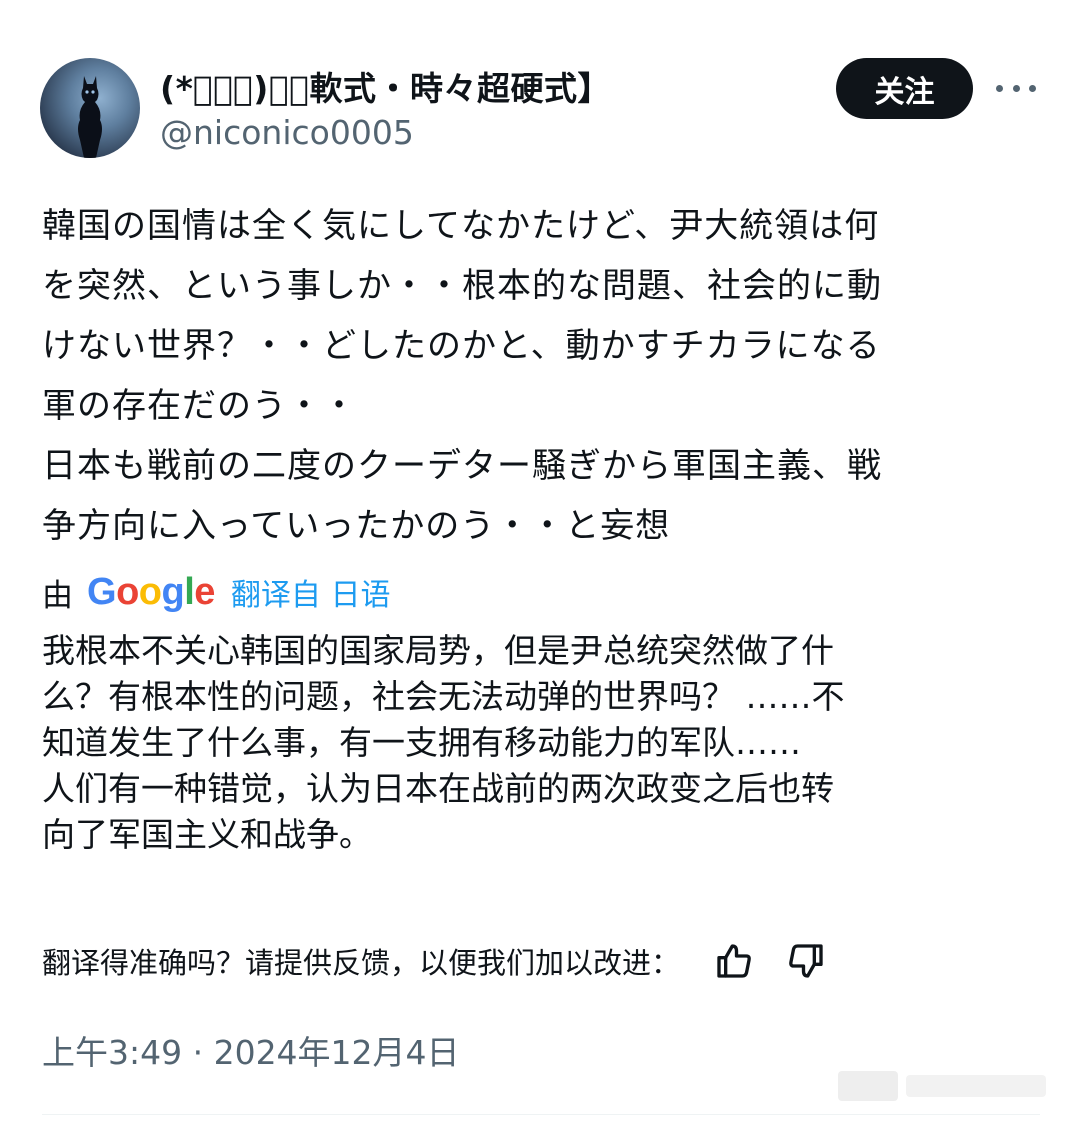 Image resolution: width=1080 pixels, height=1124 pixels. I want to click on thumbs-down-icon, so click(806, 961).